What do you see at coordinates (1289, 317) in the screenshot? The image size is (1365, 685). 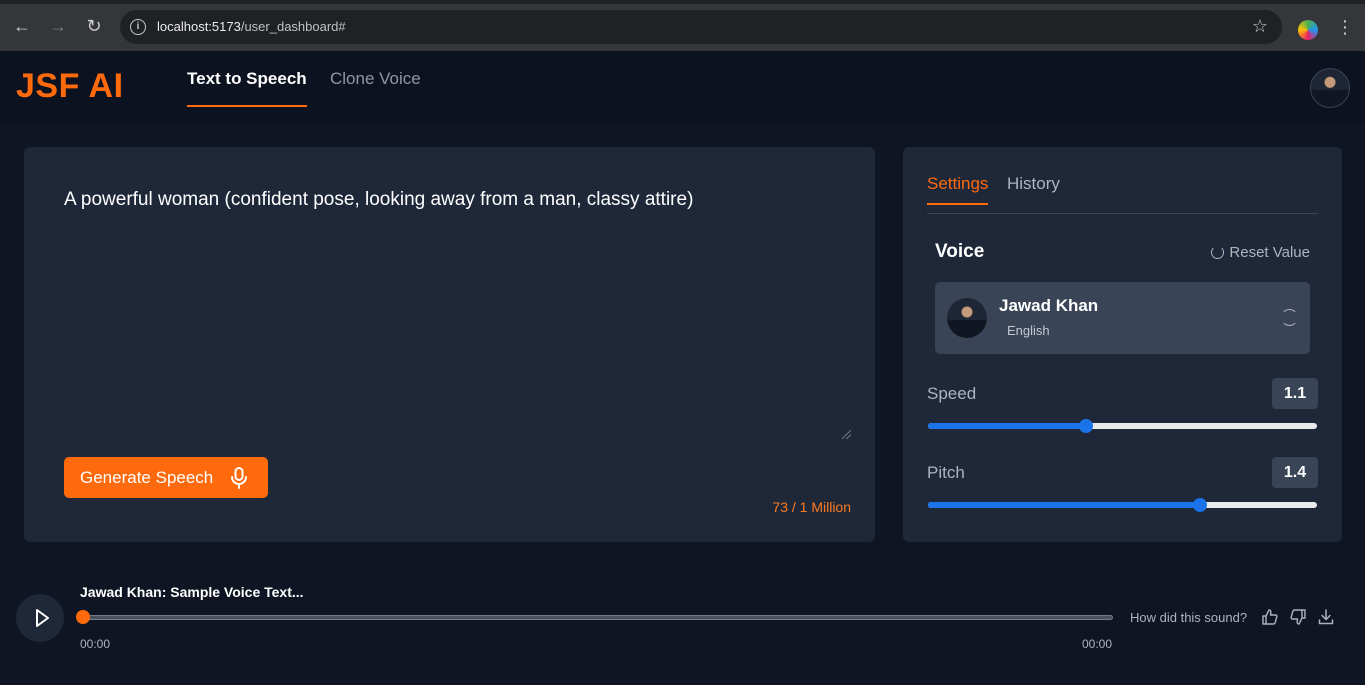 I see `change-voice-icon` at bounding box center [1289, 317].